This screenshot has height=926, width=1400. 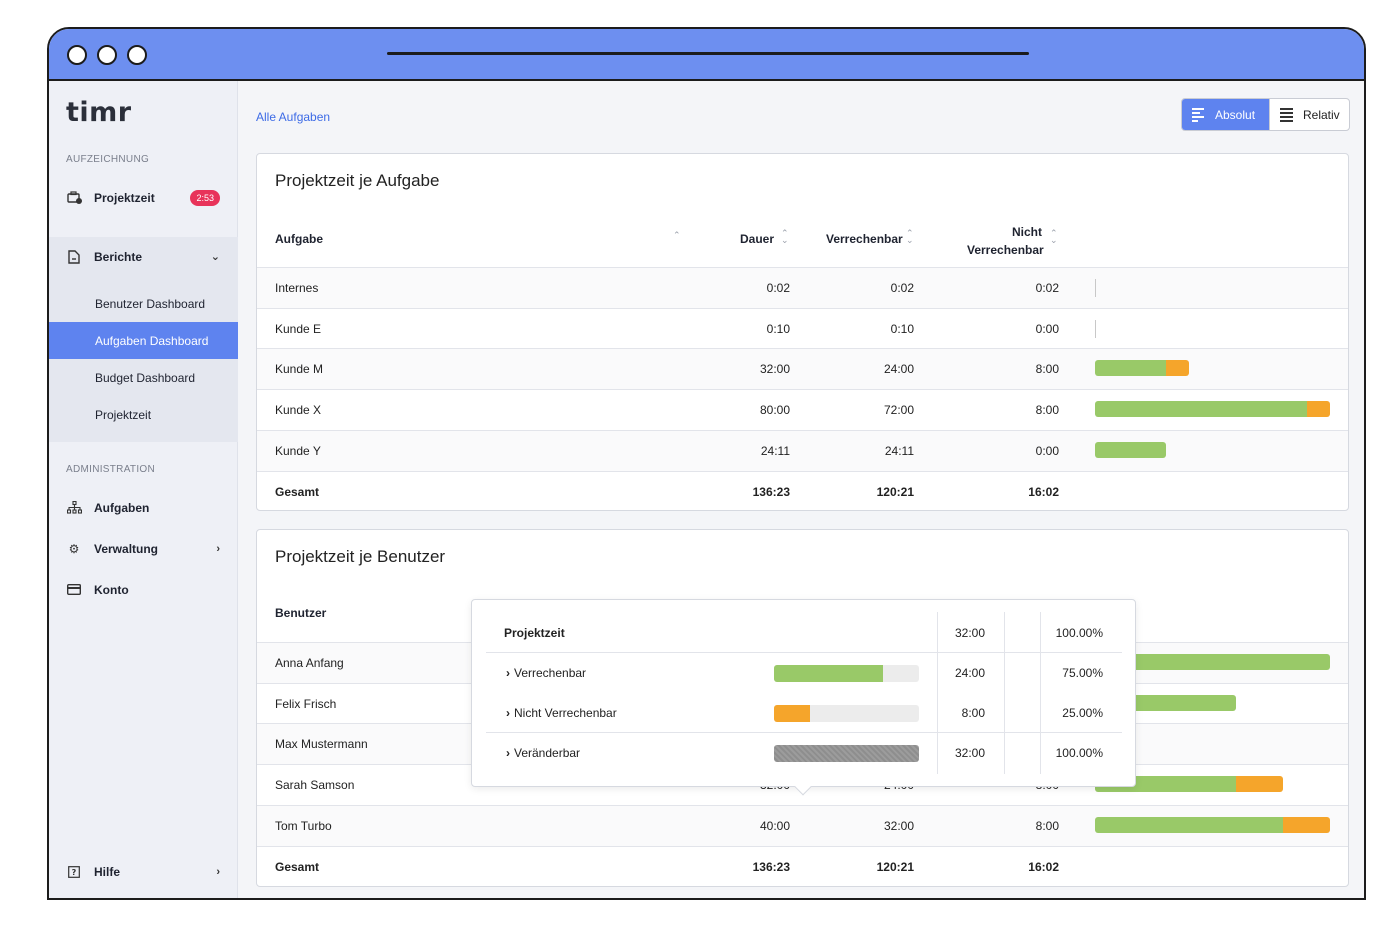 What do you see at coordinates (143, 414) in the screenshot?
I see `sidebar-subitem-projektzeit: Projektzeit` at bounding box center [143, 414].